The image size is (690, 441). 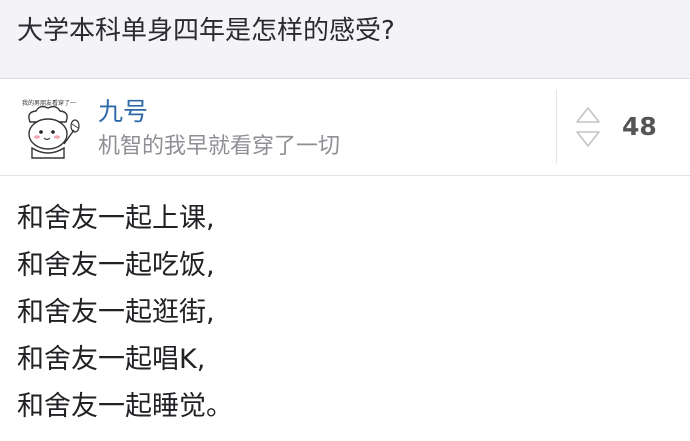 I want to click on avatar-caption-text: 我的男朋友看穿了一, so click(x=49, y=103).